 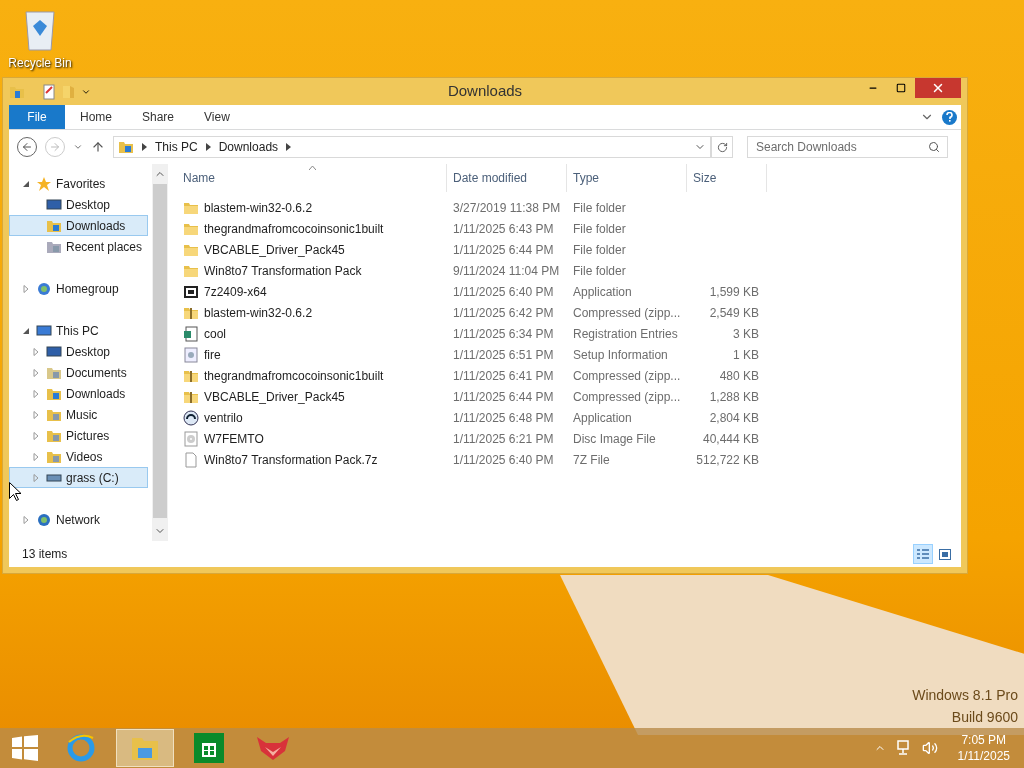 What do you see at coordinates (938, 88) in the screenshot?
I see `close-icon` at bounding box center [938, 88].